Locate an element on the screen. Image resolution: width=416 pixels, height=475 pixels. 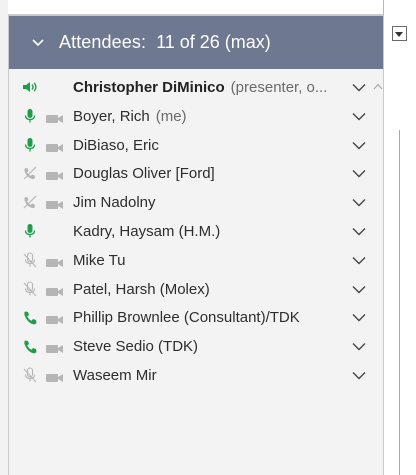
attendee-name-text: Patel, Harsh (Molex) is located at coordinates (141, 289).